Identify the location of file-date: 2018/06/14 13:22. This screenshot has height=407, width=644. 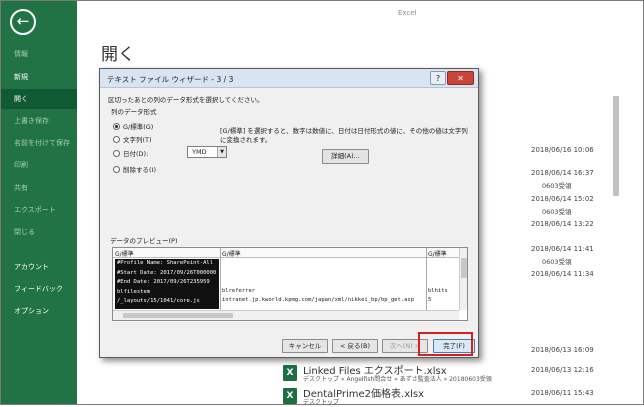
(562, 224).